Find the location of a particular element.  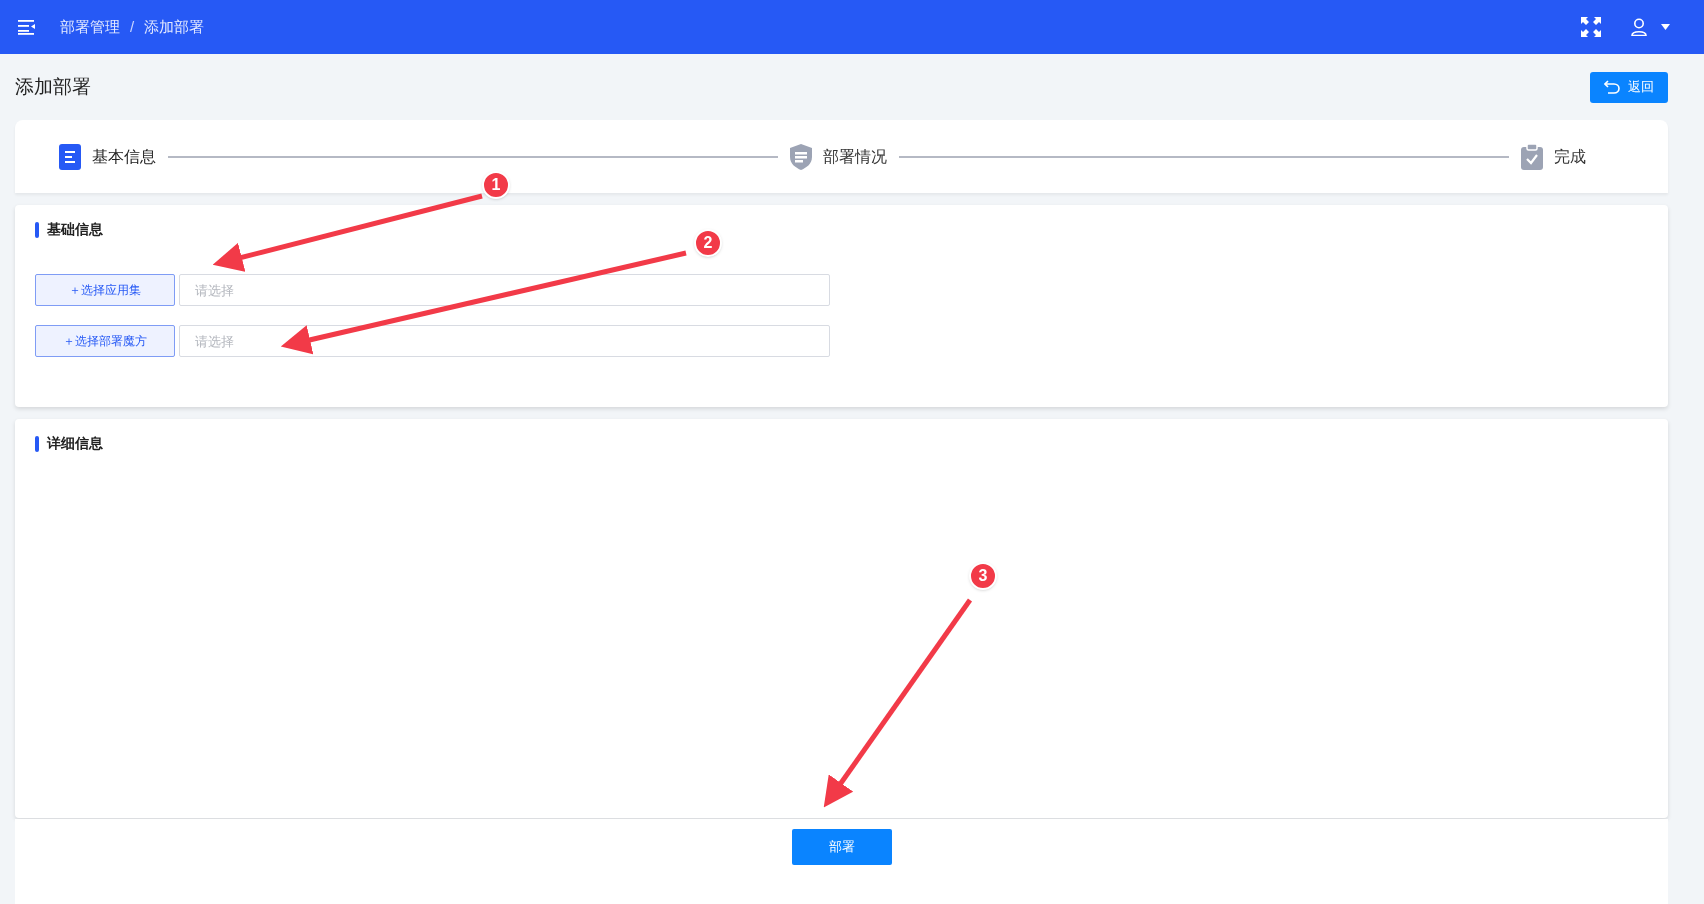

breadcrumb-link: 部署管理 is located at coordinates (90, 27).